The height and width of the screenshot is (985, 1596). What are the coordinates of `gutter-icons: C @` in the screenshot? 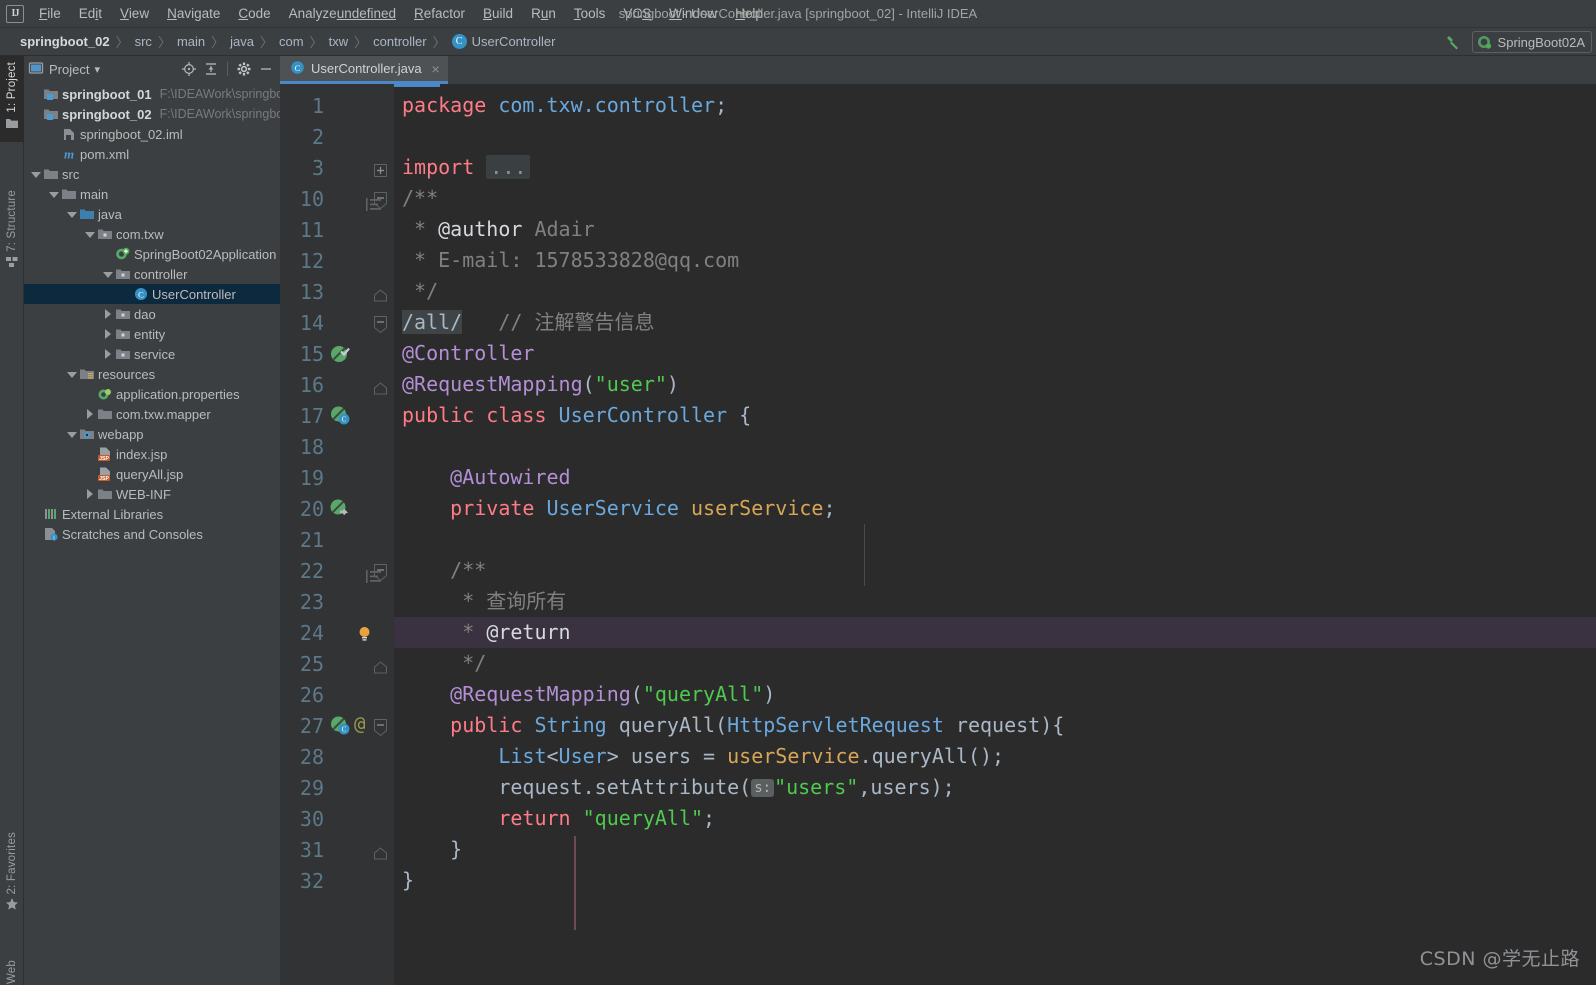 It's located at (357, 725).